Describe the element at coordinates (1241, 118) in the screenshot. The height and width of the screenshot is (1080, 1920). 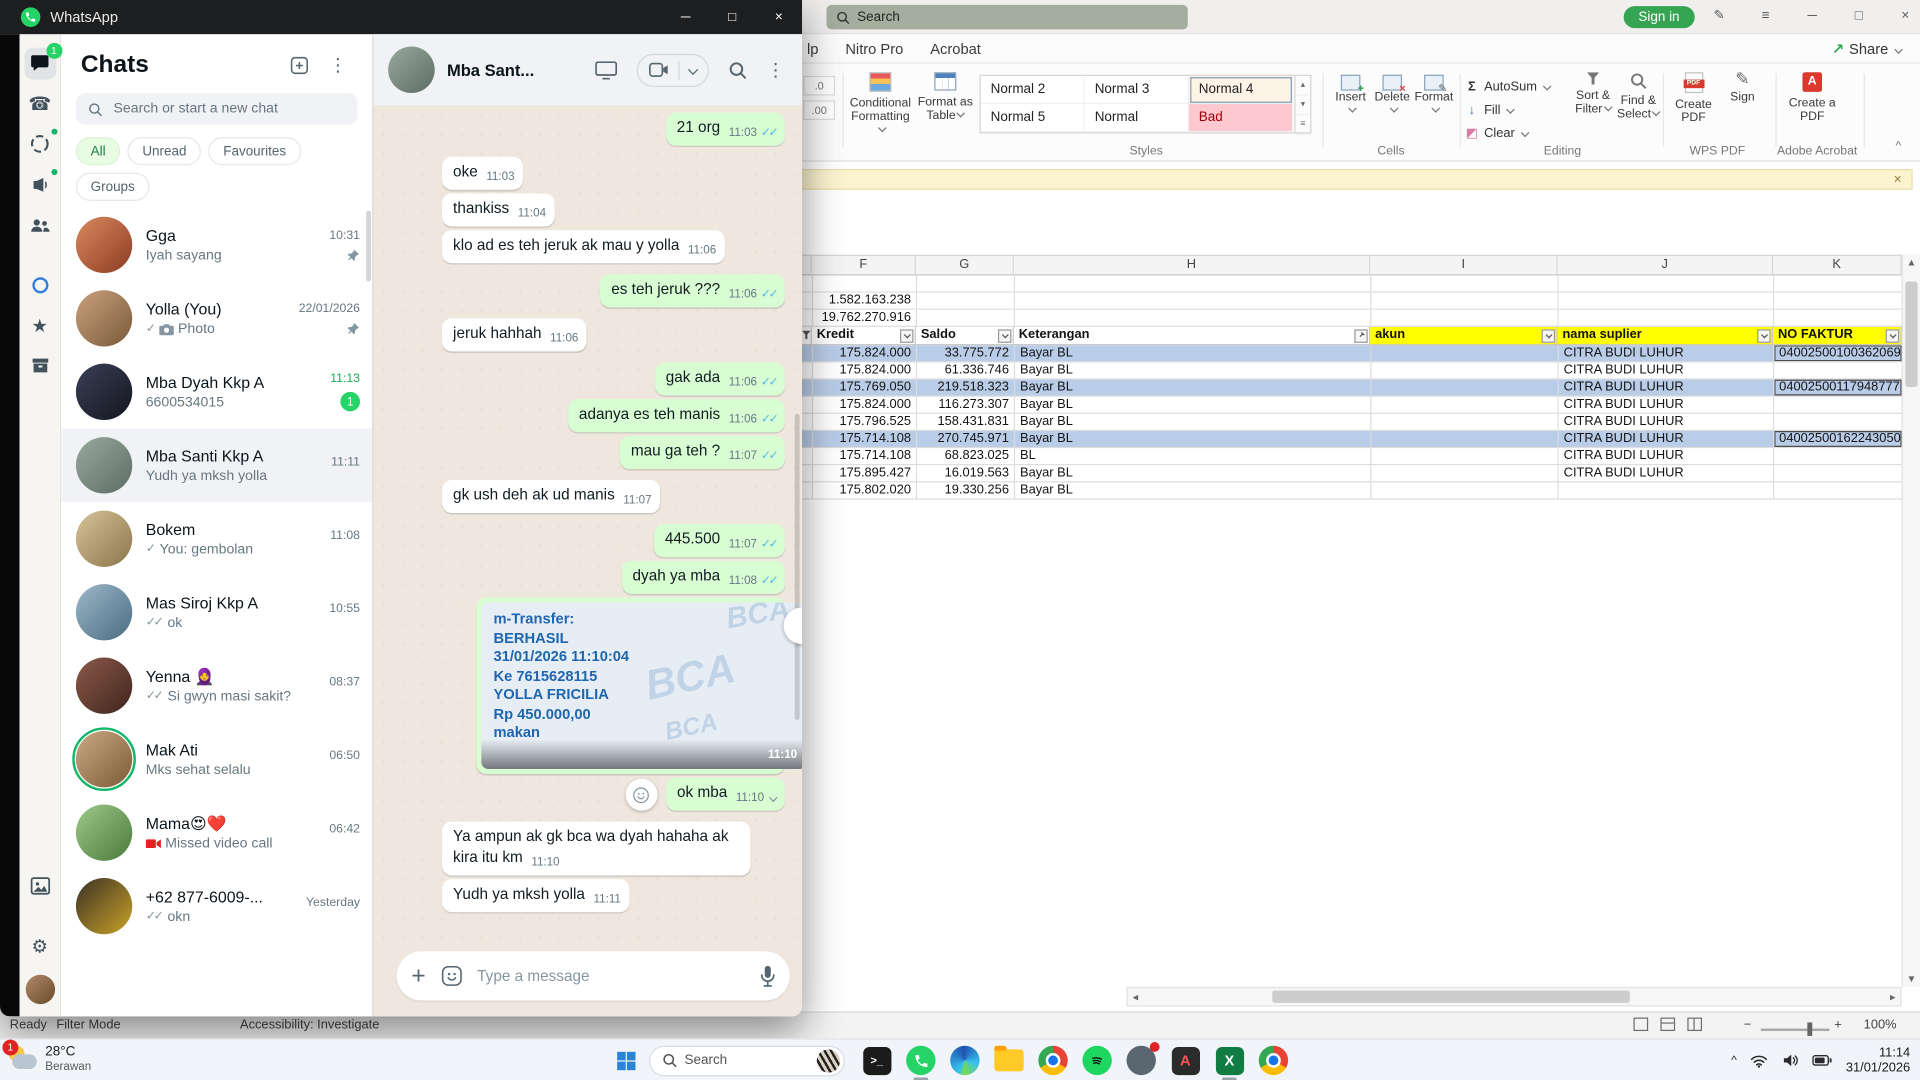
I see `style-gallery-item: Bad` at that location.